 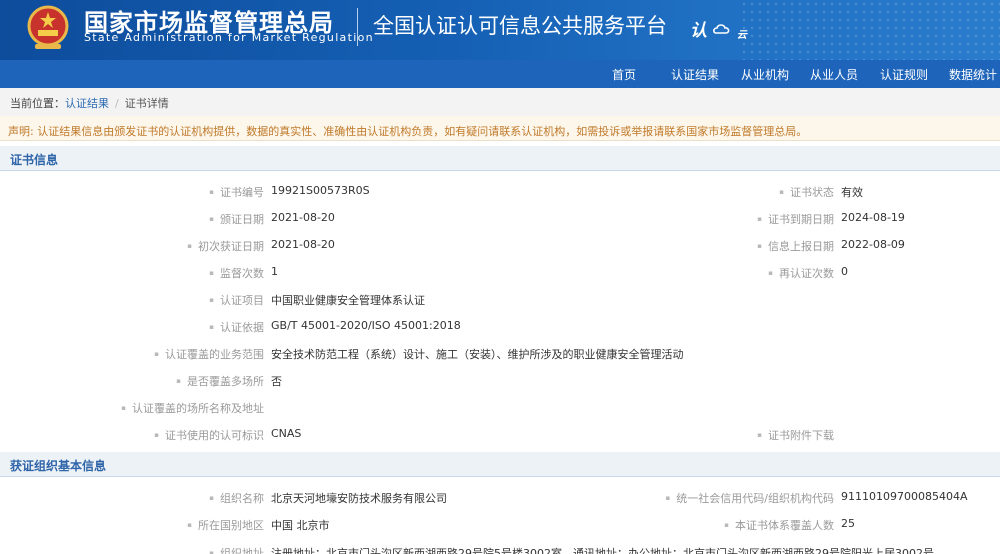 What do you see at coordinates (236, 300) in the screenshot?
I see `cert-project-label: 认证项目` at bounding box center [236, 300].